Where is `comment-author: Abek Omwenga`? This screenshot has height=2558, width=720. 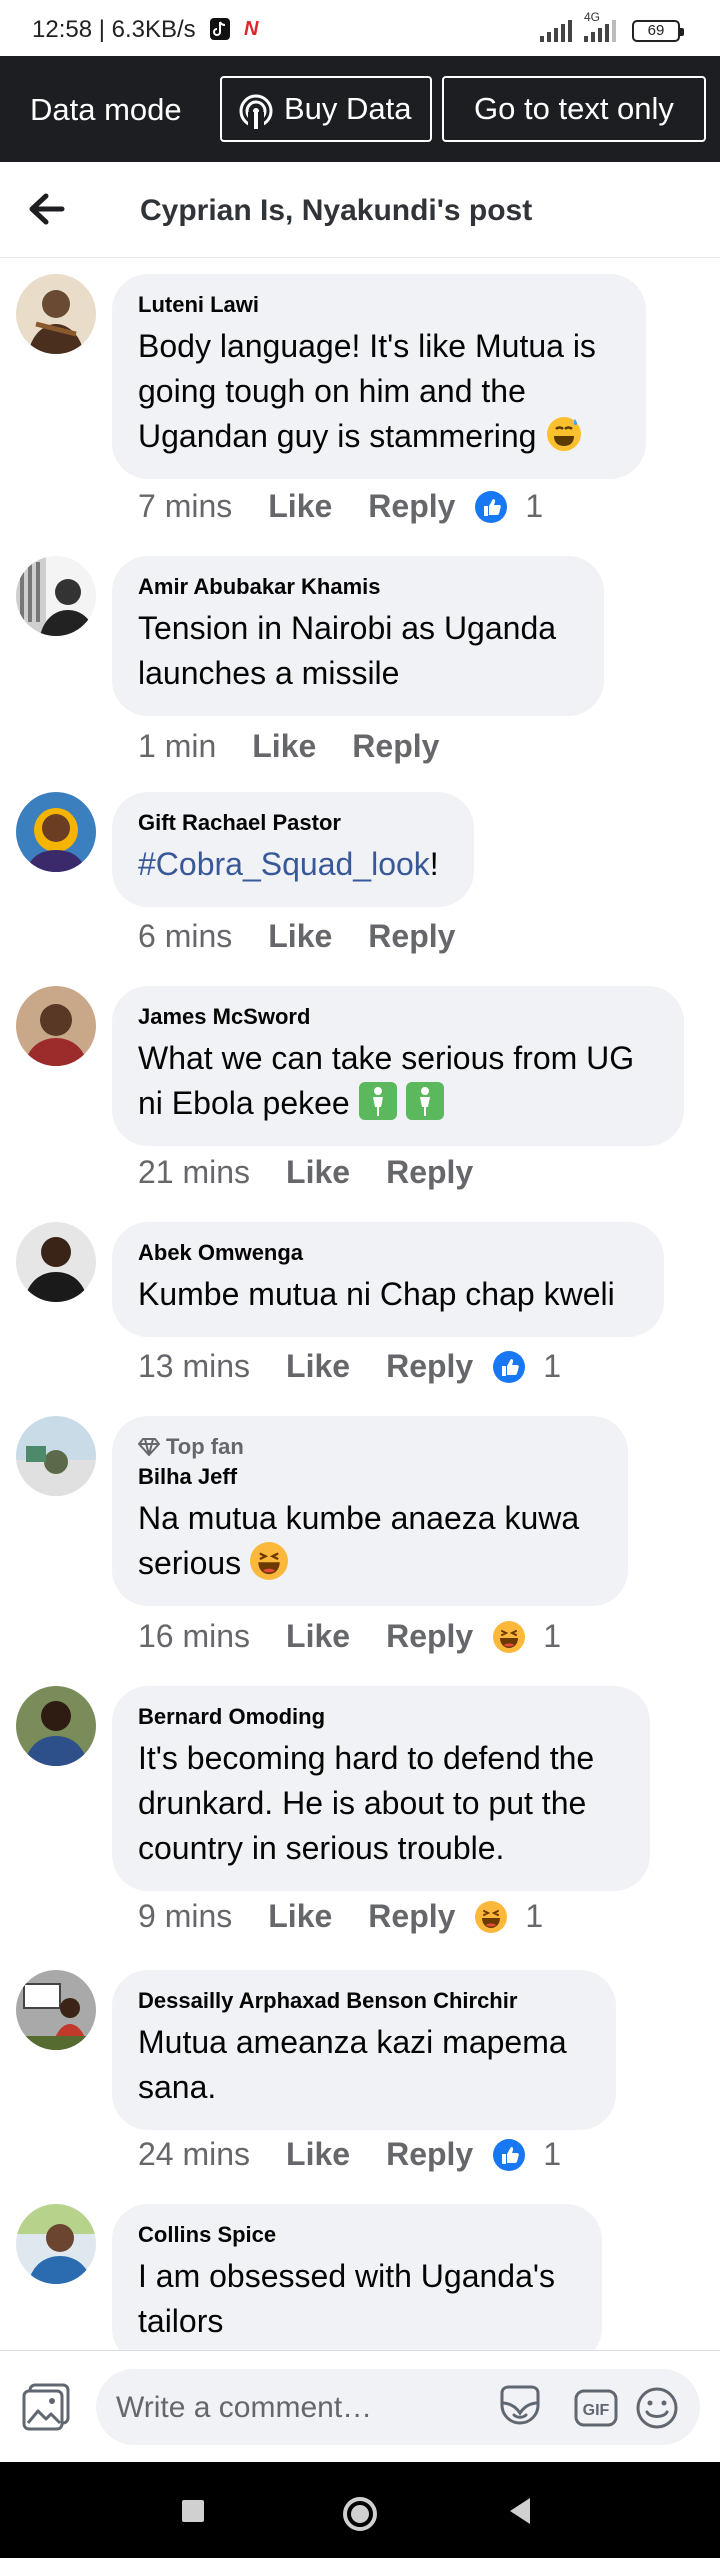
comment-author: Abek Omwenga is located at coordinates (388, 1253).